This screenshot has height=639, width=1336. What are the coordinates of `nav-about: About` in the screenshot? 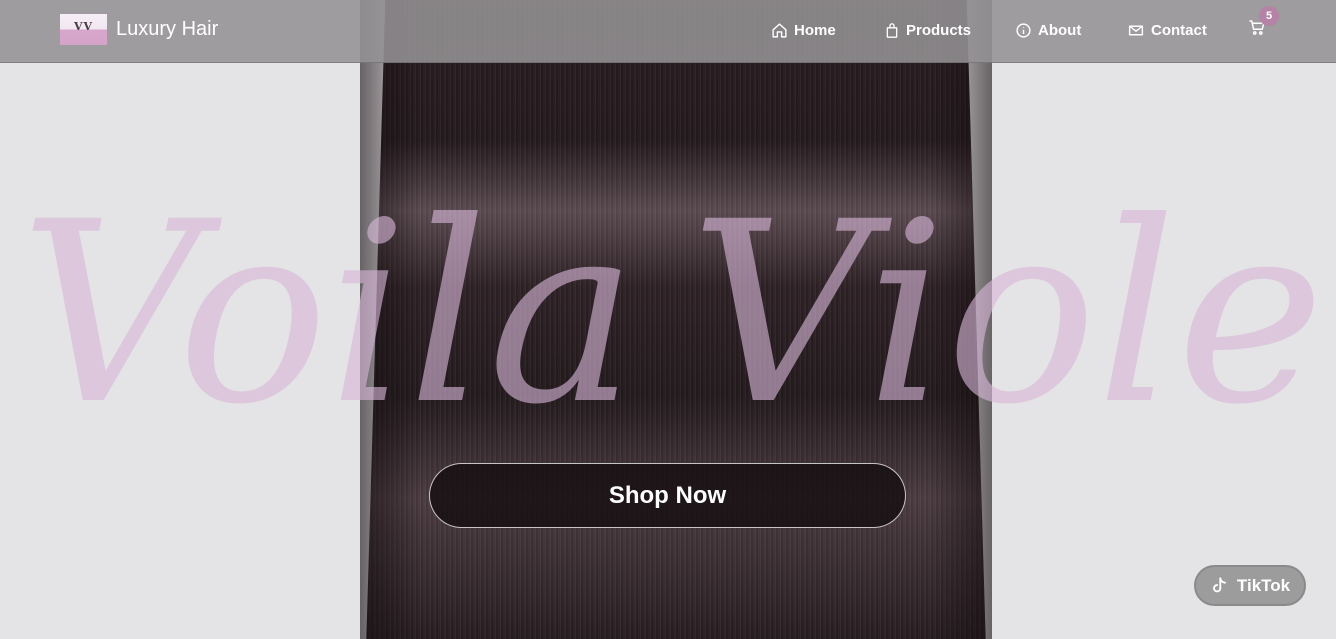 It's located at (1048, 30).